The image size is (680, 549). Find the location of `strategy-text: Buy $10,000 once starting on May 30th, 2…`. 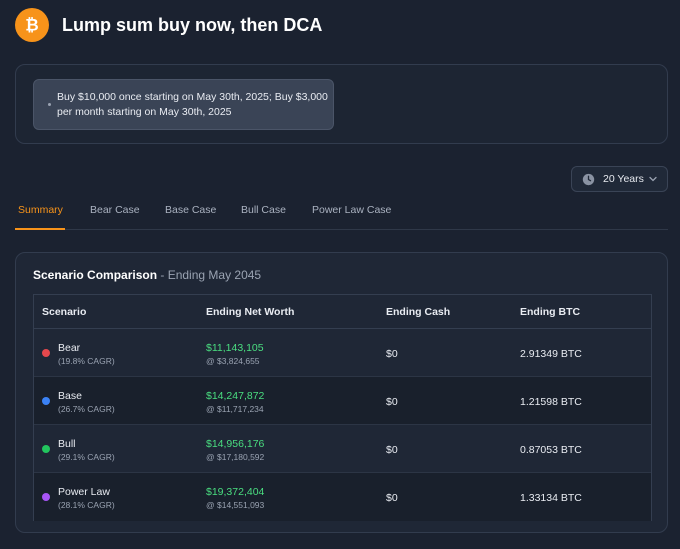

strategy-text: Buy $10,000 once starting on May 30th, 2… is located at coordinates (192, 104).